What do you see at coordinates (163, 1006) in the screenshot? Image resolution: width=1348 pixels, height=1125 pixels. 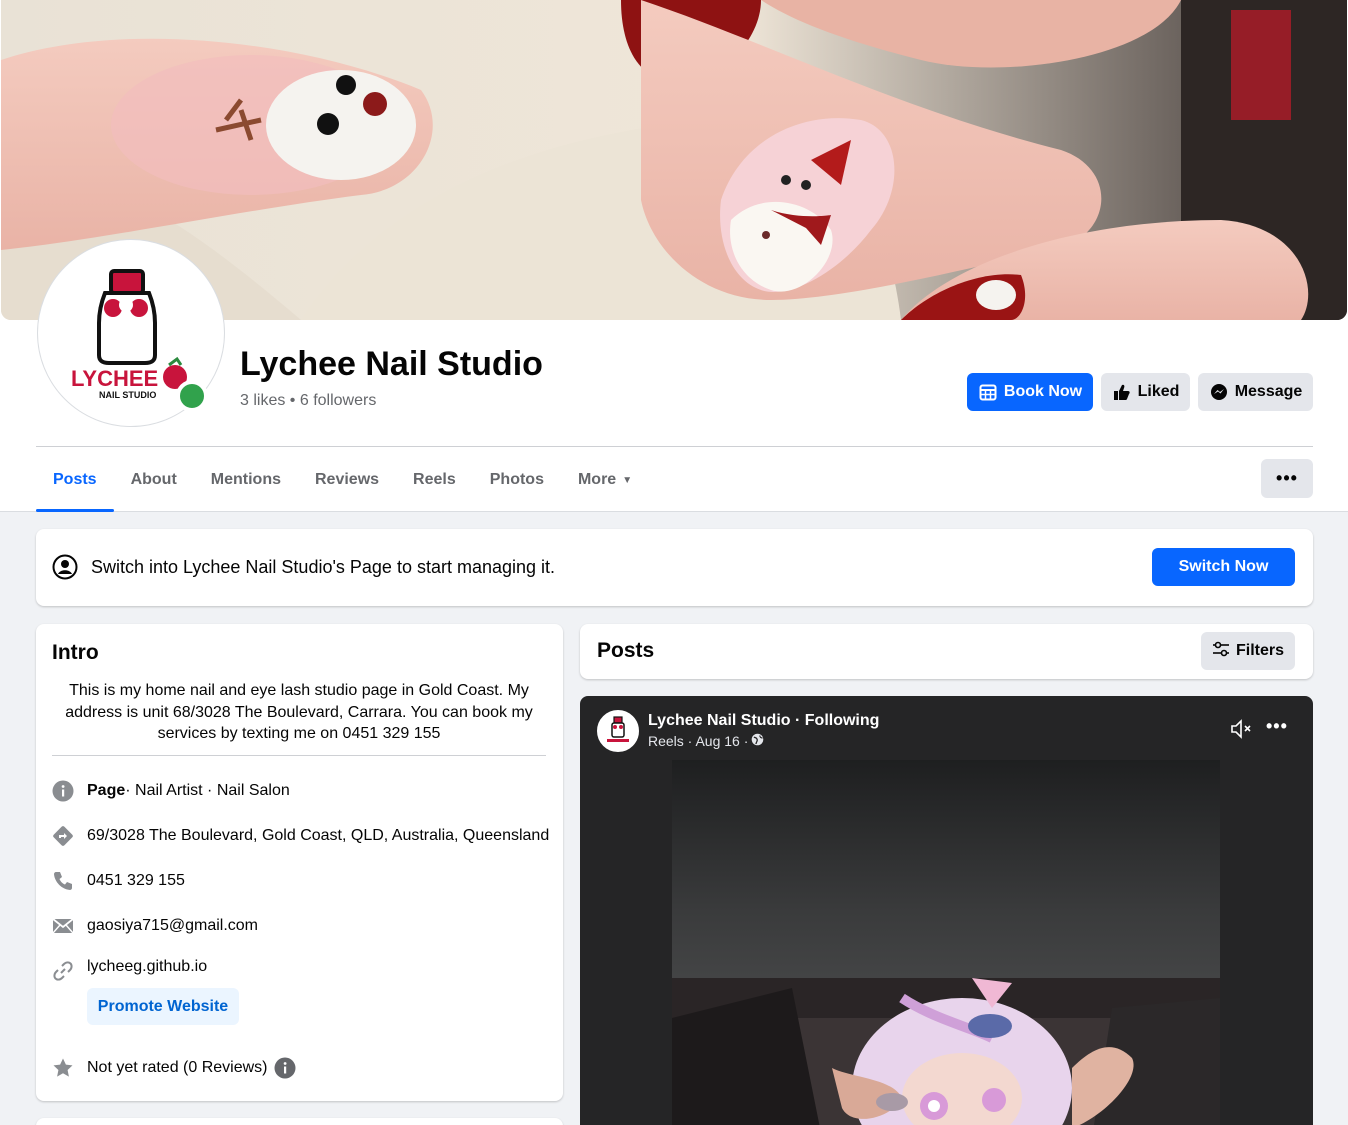 I see `promote-website-button: Promote Website` at bounding box center [163, 1006].